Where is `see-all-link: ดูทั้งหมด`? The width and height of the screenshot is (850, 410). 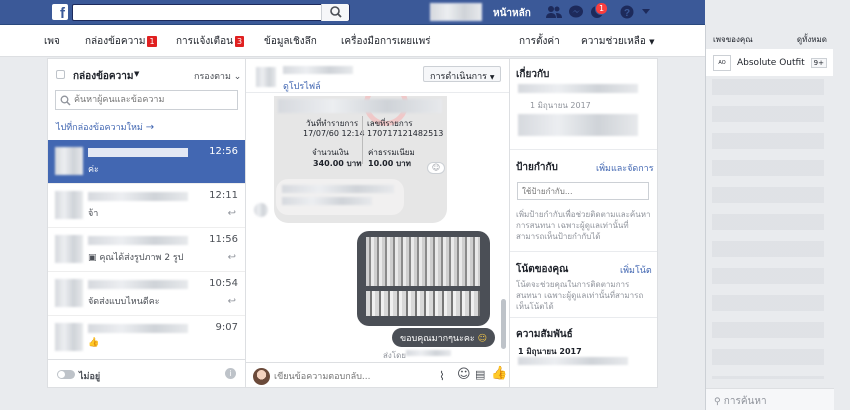
see-all-link: ดูทั้งหมด is located at coordinates (812, 41).